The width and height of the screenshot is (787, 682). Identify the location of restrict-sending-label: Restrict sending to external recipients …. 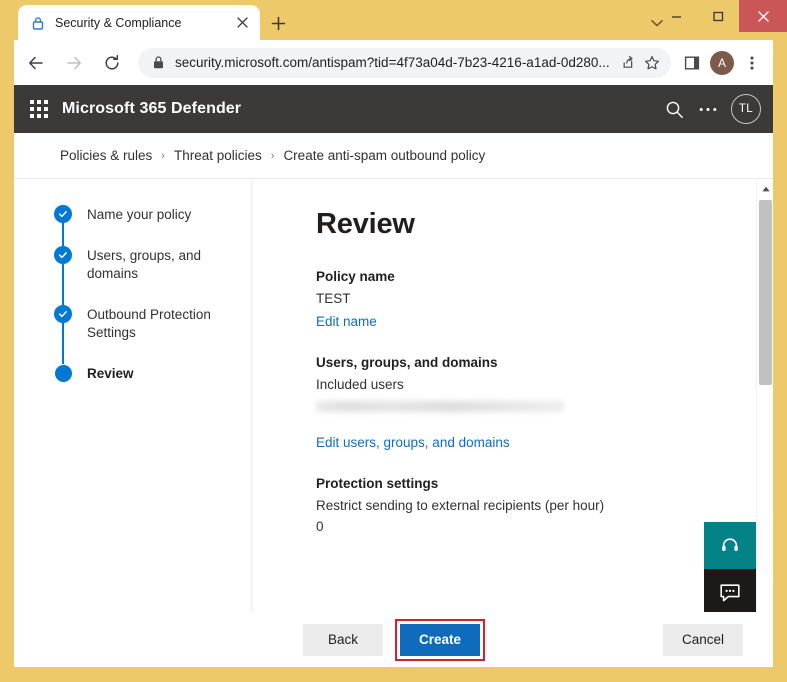
(460, 505).